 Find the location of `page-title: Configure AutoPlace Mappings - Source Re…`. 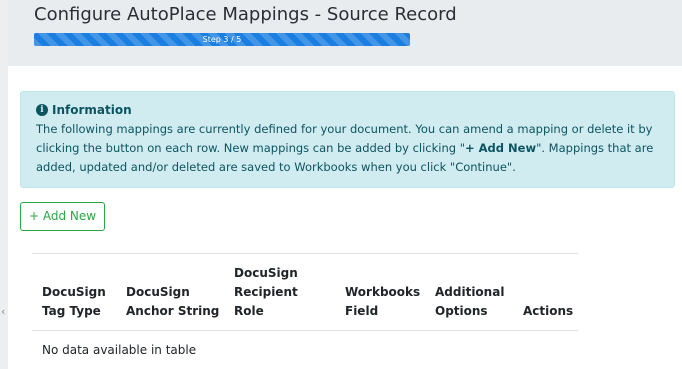

page-title: Configure AutoPlace Mappings - Source Re… is located at coordinates (245, 14).